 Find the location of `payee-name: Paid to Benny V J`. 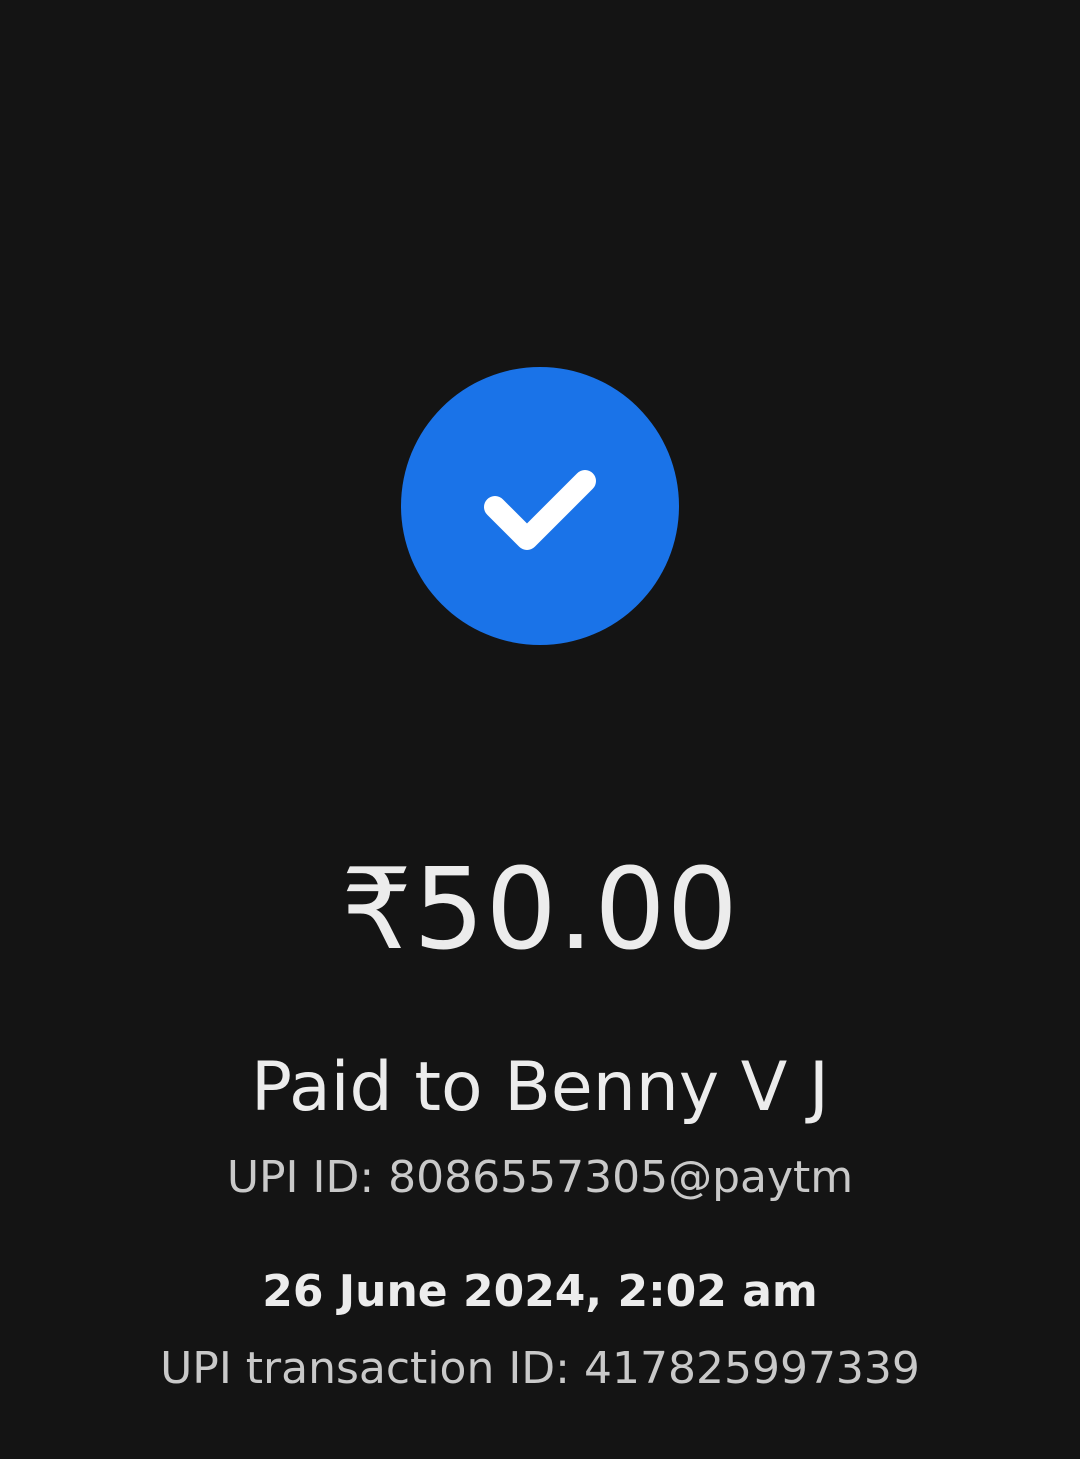

payee-name: Paid to Benny V J is located at coordinates (540, 1087).